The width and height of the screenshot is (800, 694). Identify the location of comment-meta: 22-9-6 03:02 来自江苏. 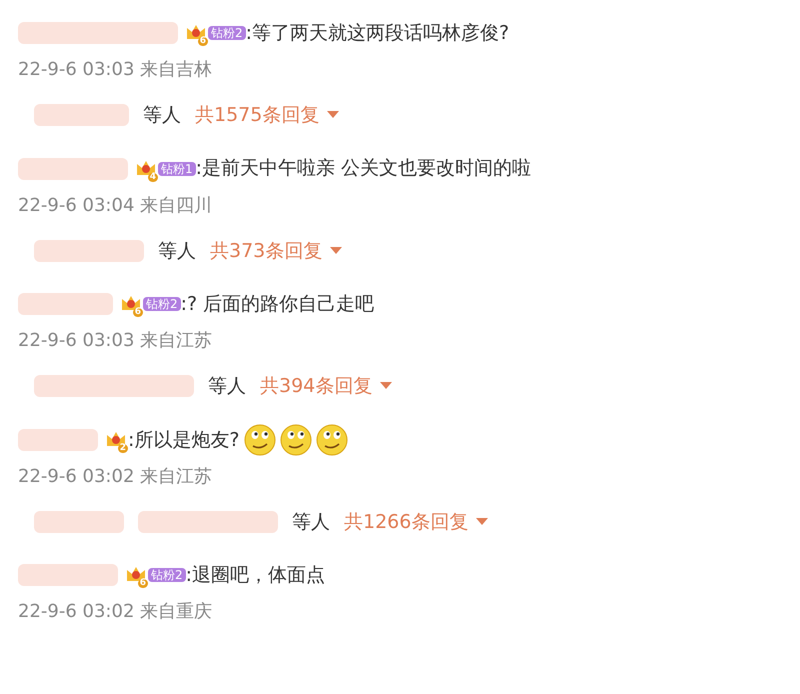
(116, 476).